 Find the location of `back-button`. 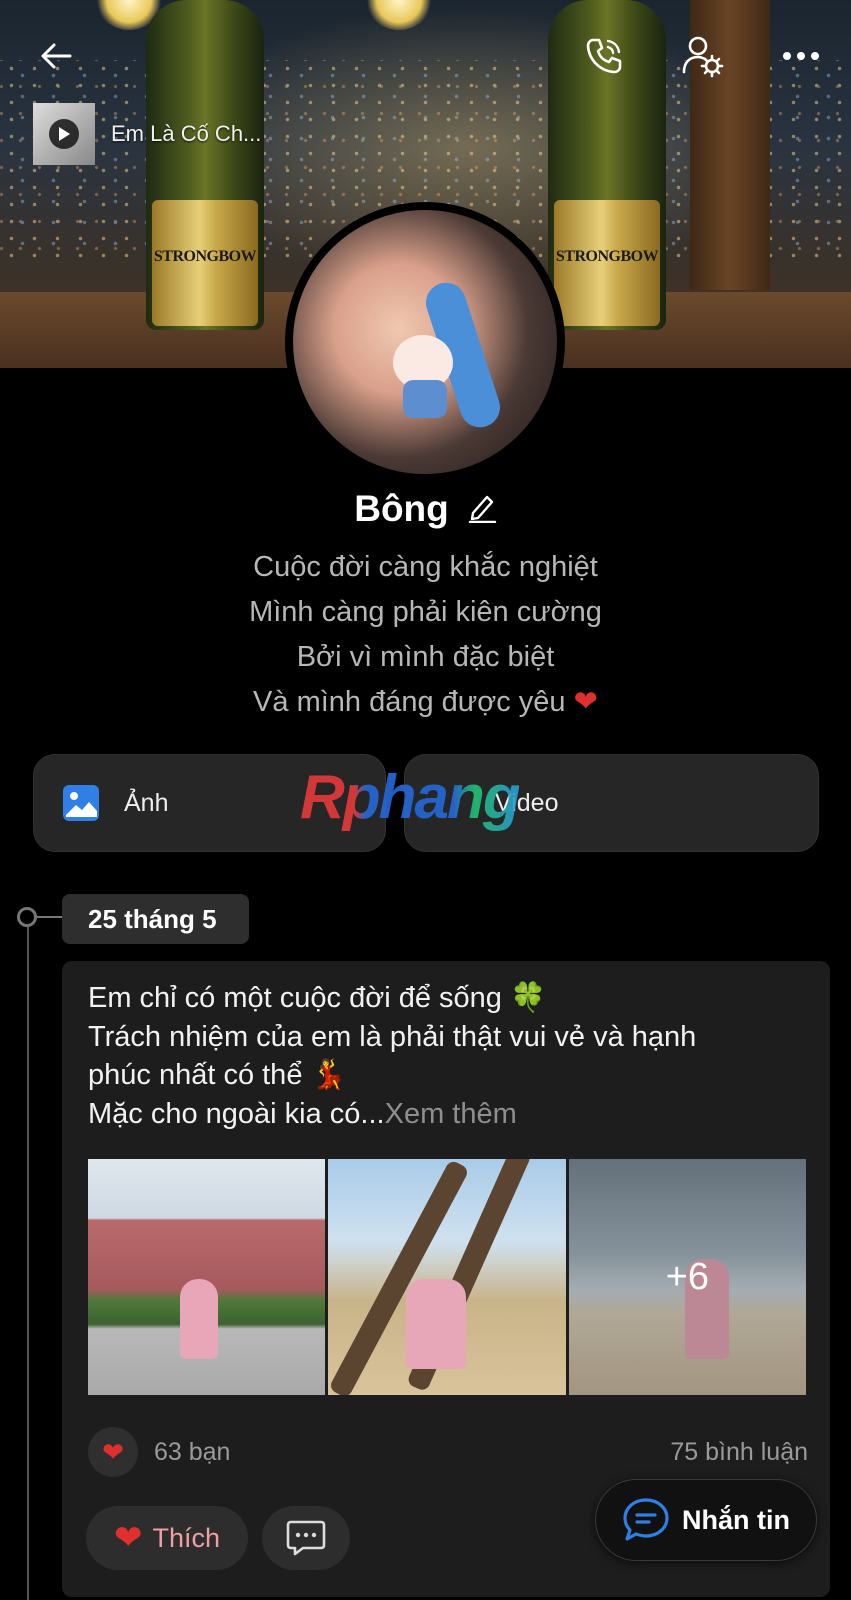

back-button is located at coordinates (56, 56).